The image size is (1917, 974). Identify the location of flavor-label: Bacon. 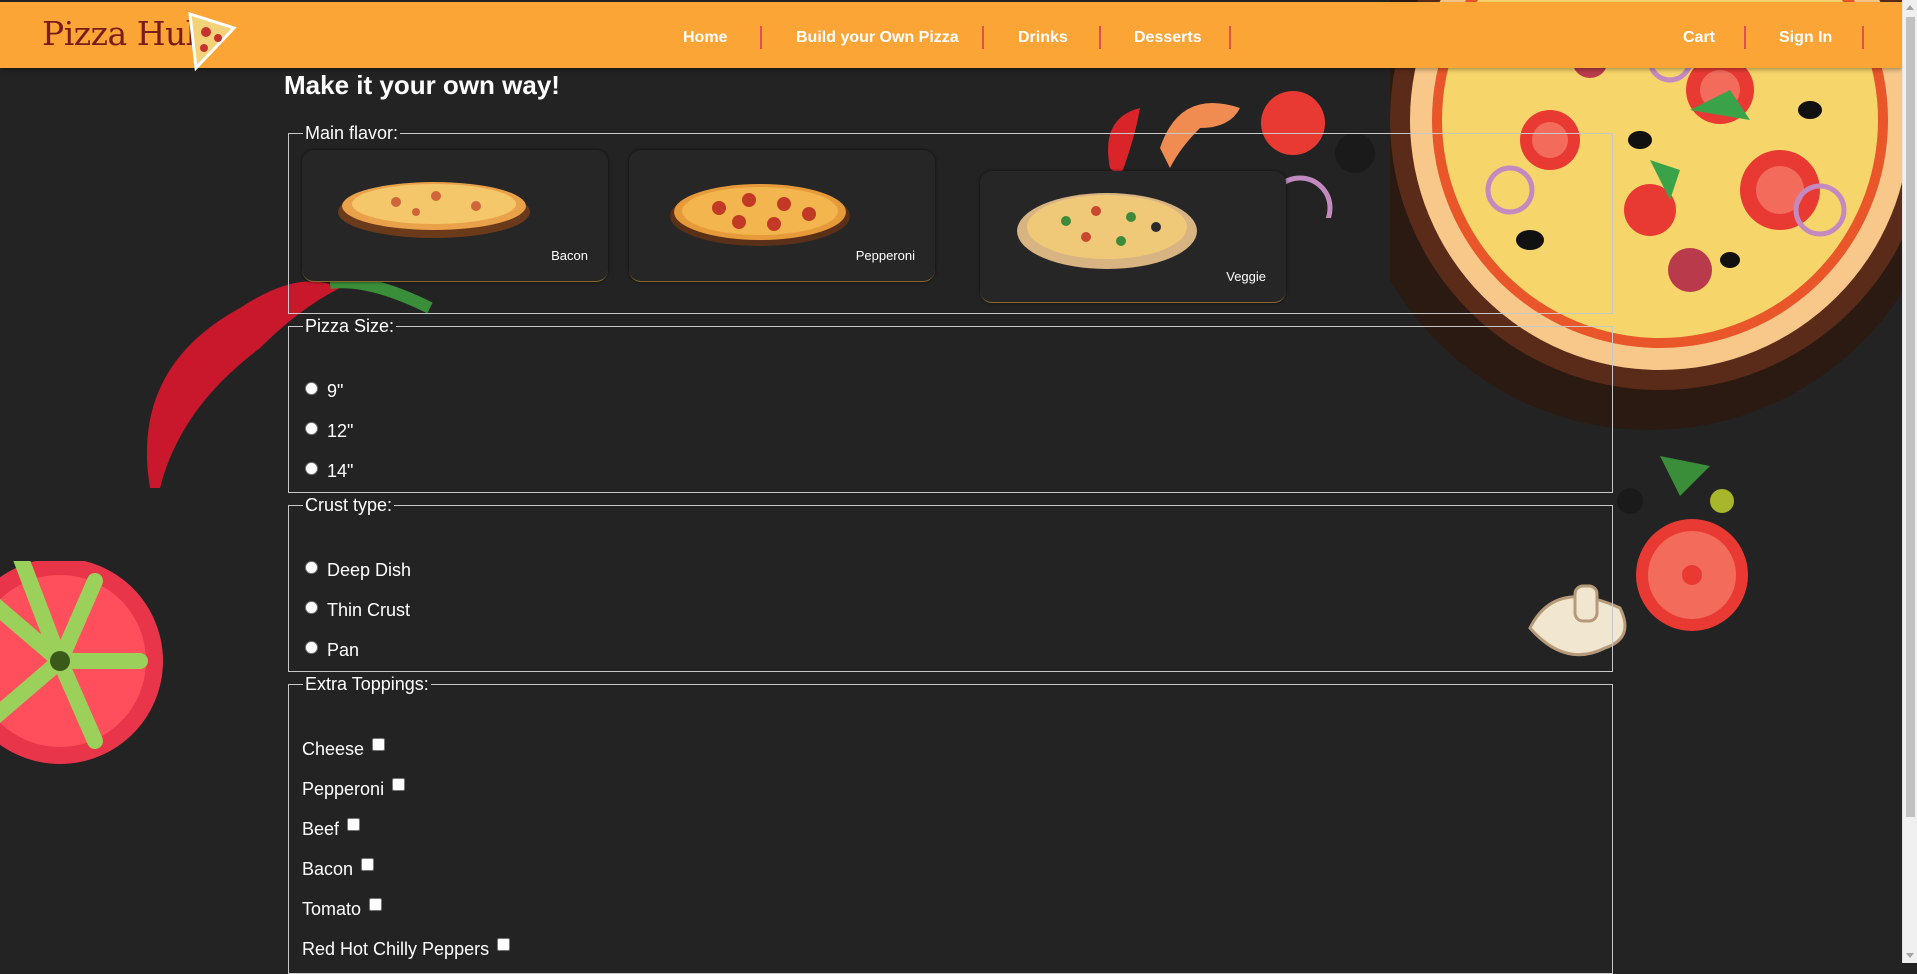
(569, 255).